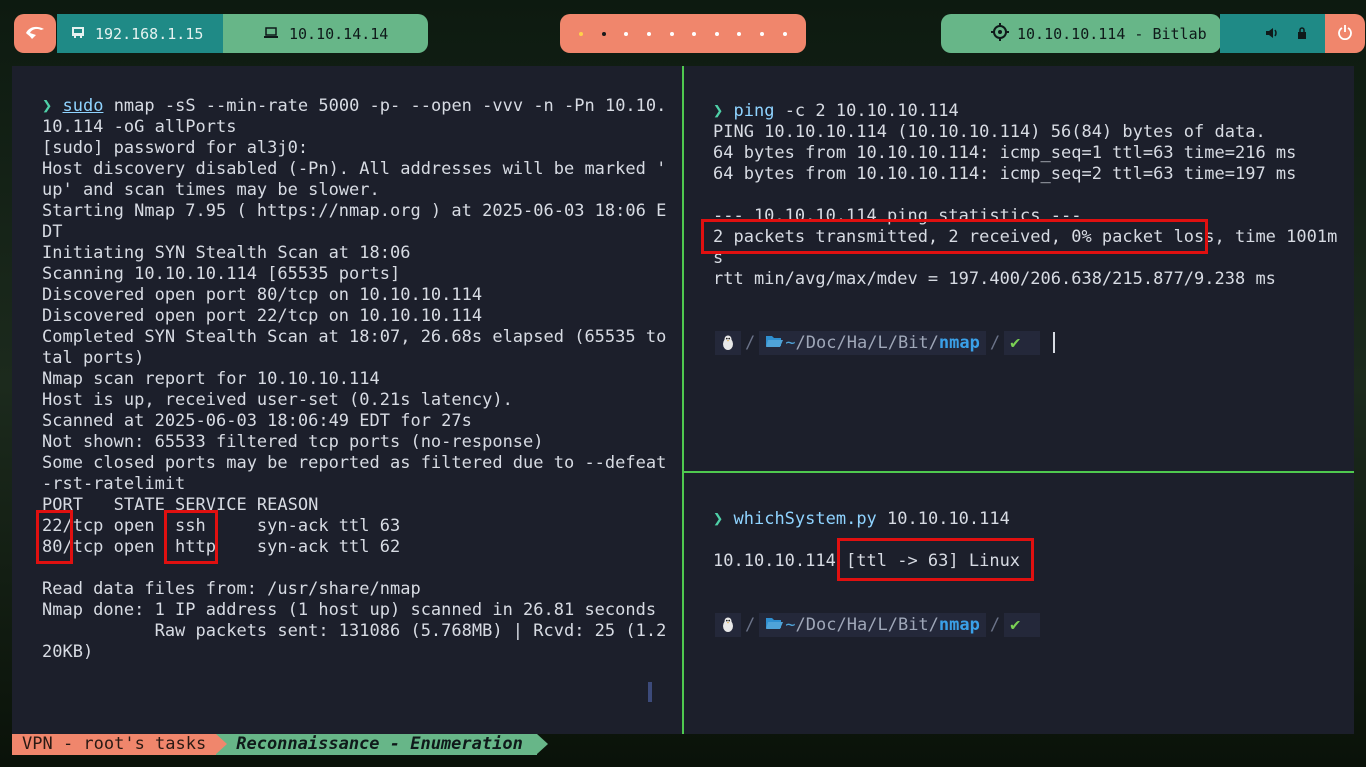  What do you see at coordinates (784, 33) in the screenshot?
I see `workspace-10-button` at bounding box center [784, 33].